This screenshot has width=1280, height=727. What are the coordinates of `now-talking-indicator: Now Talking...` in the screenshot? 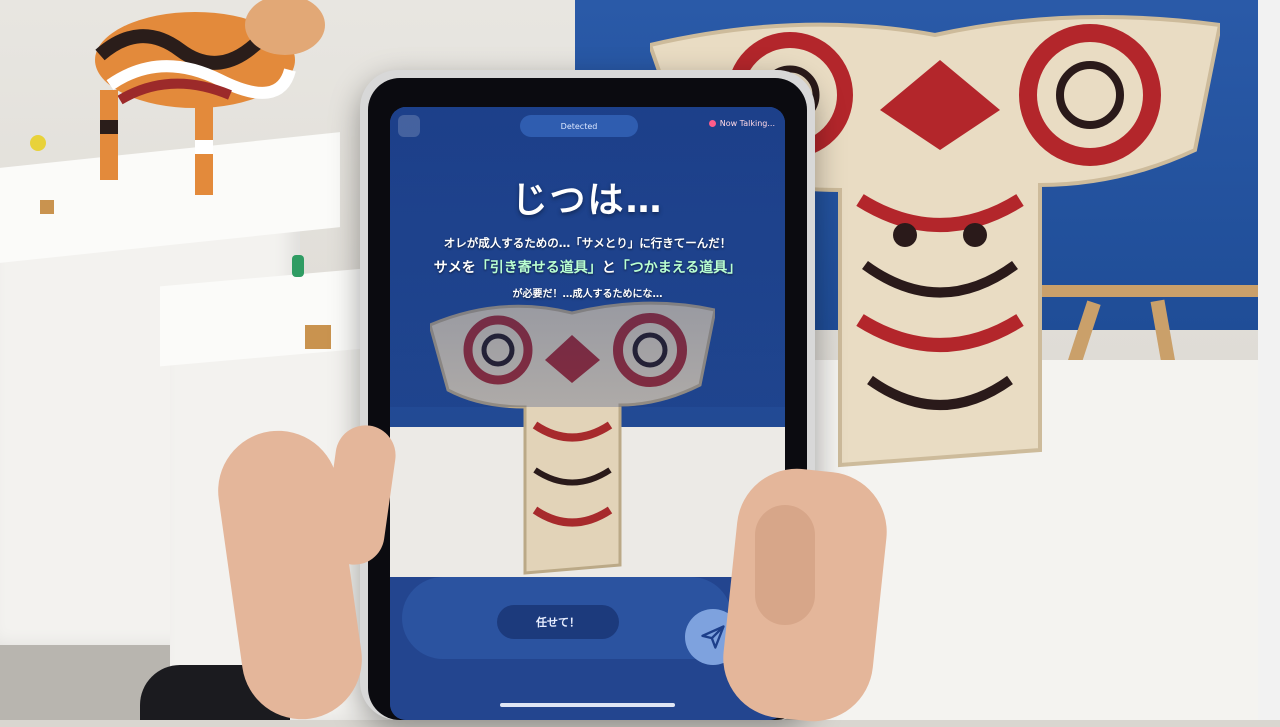 It's located at (741, 123).